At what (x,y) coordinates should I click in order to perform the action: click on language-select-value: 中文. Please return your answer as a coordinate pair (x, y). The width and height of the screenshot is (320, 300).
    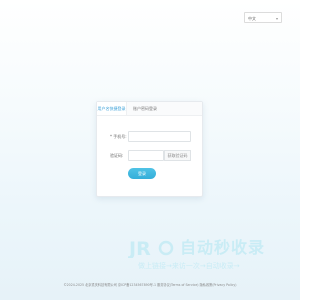
    Looking at the image, I should click on (252, 18).